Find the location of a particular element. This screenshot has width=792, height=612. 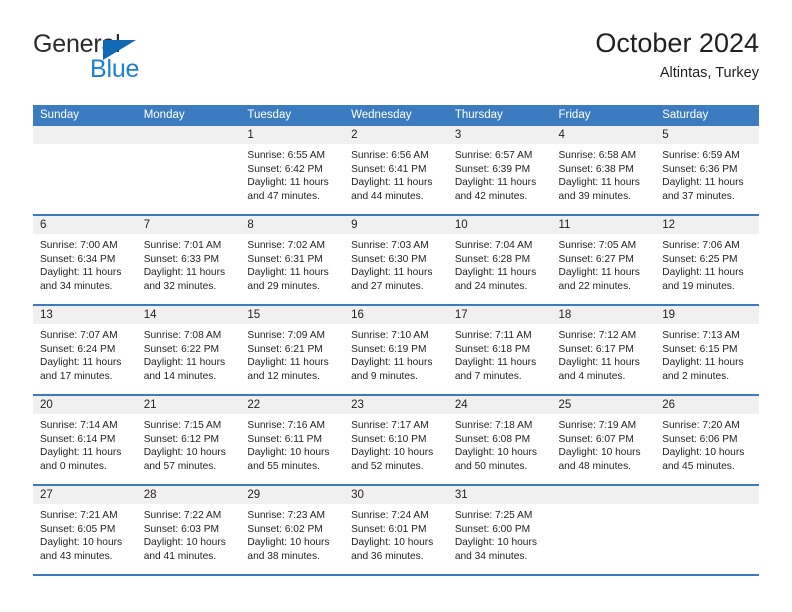

day-number: 4 is located at coordinates (561, 135).